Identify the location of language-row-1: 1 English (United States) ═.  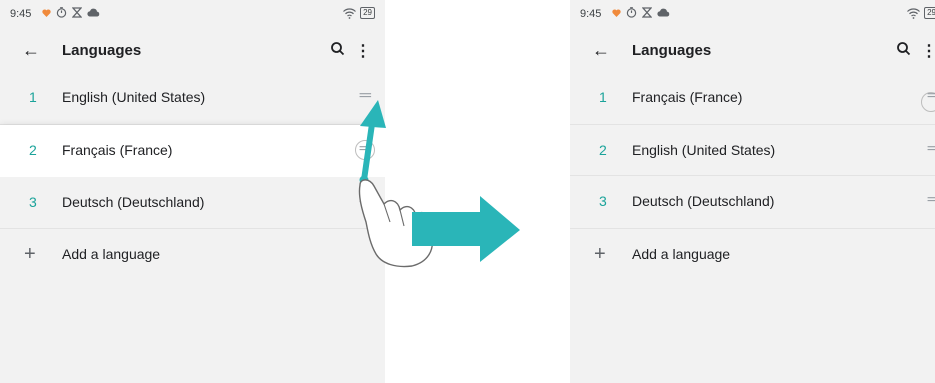
(192, 98).